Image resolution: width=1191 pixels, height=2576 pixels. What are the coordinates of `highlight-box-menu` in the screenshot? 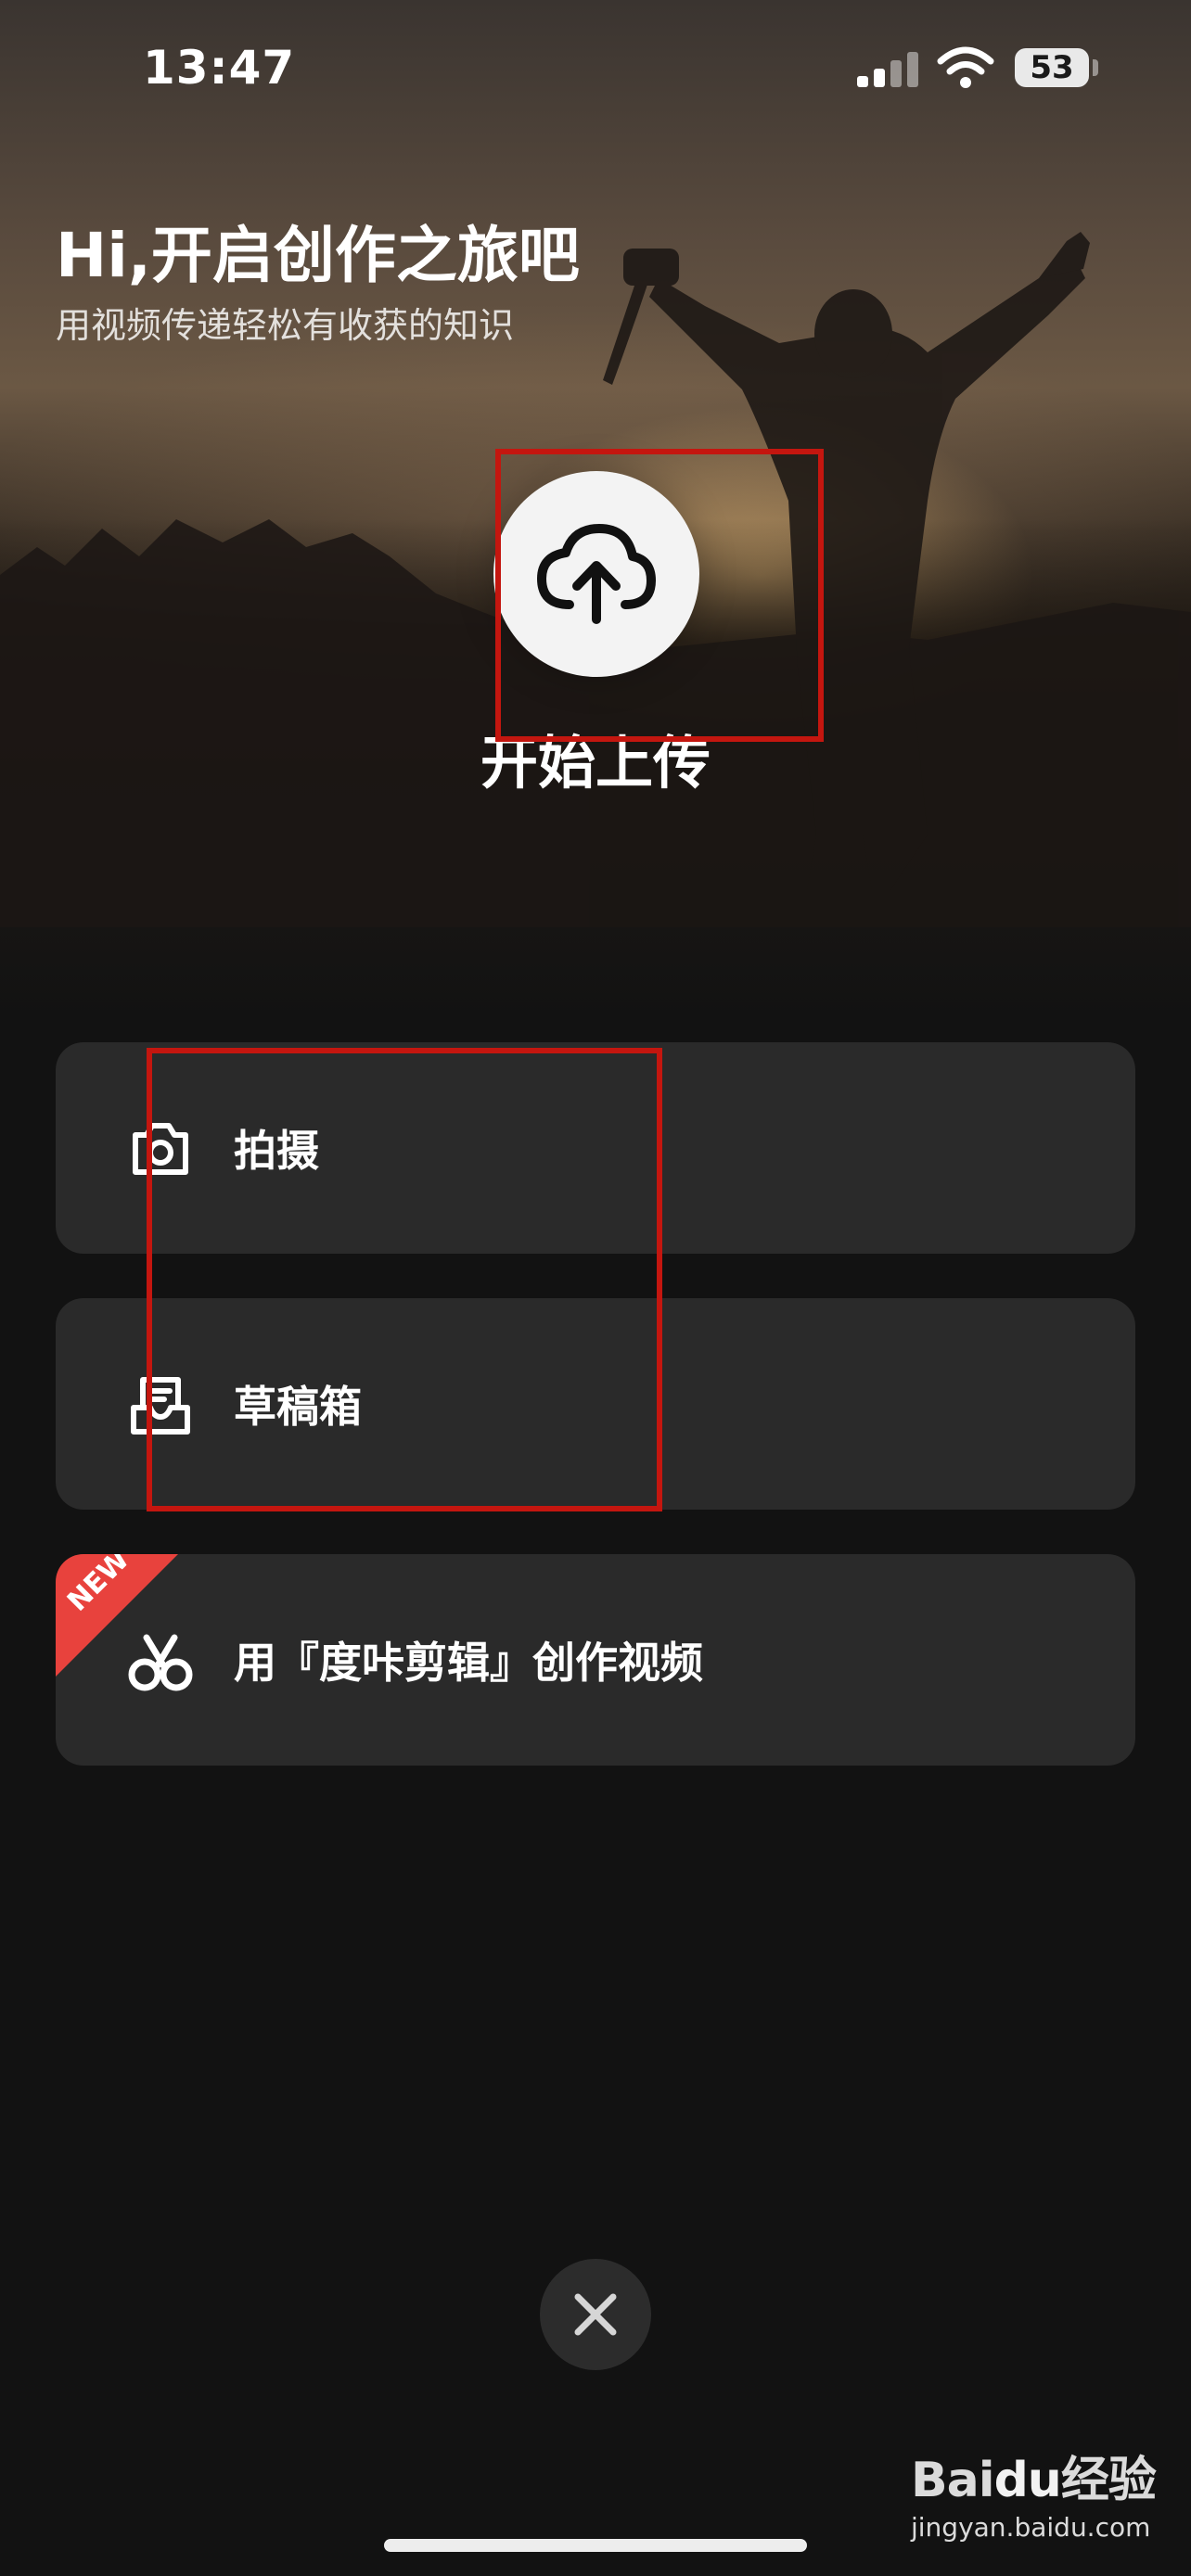 It's located at (404, 1279).